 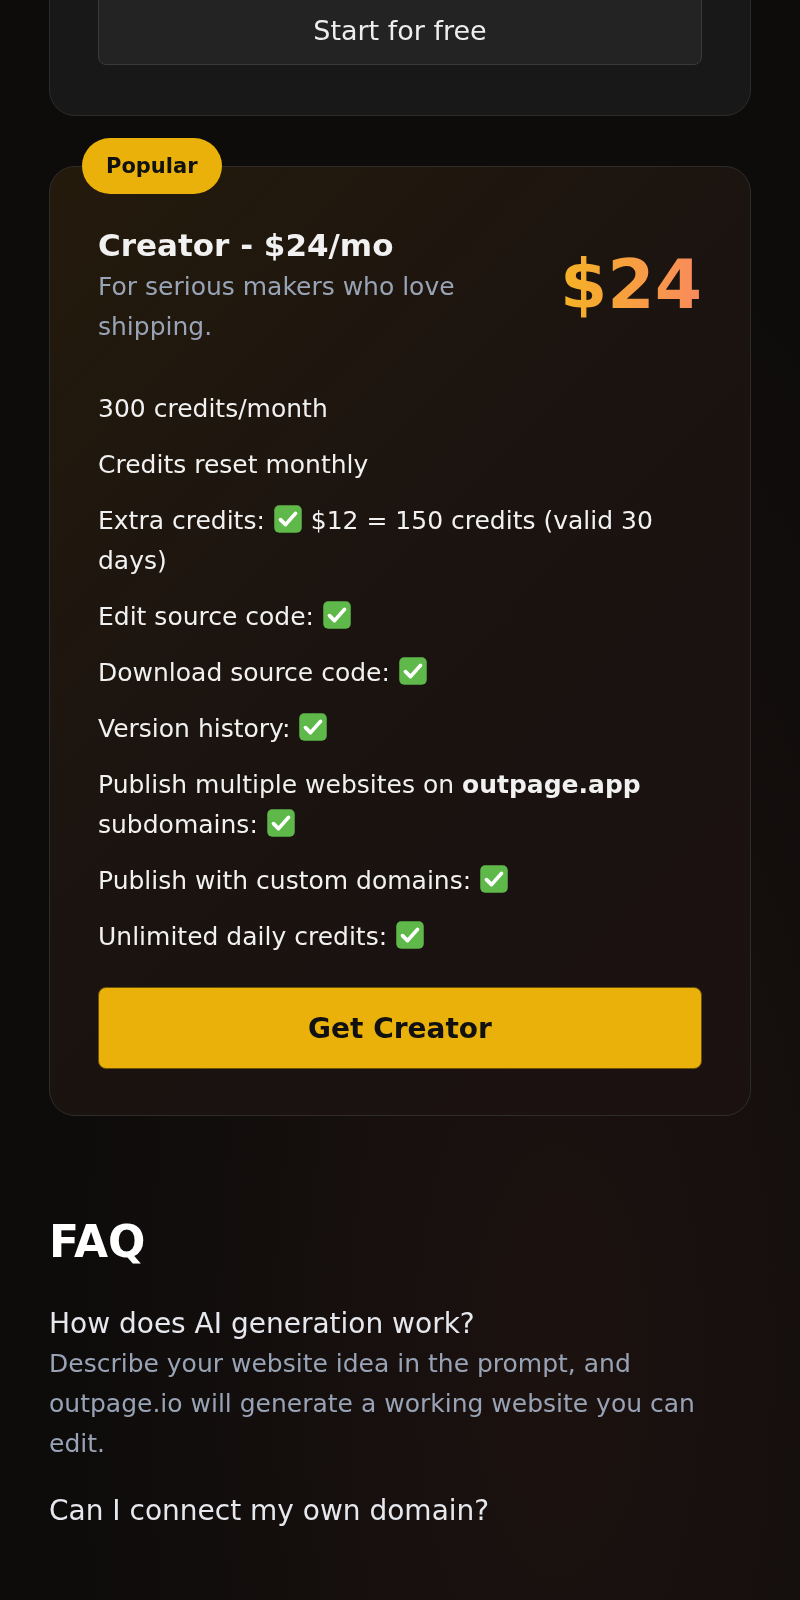 What do you see at coordinates (213, 409) in the screenshot?
I see `feature-text: 300 credits/month` at bounding box center [213, 409].